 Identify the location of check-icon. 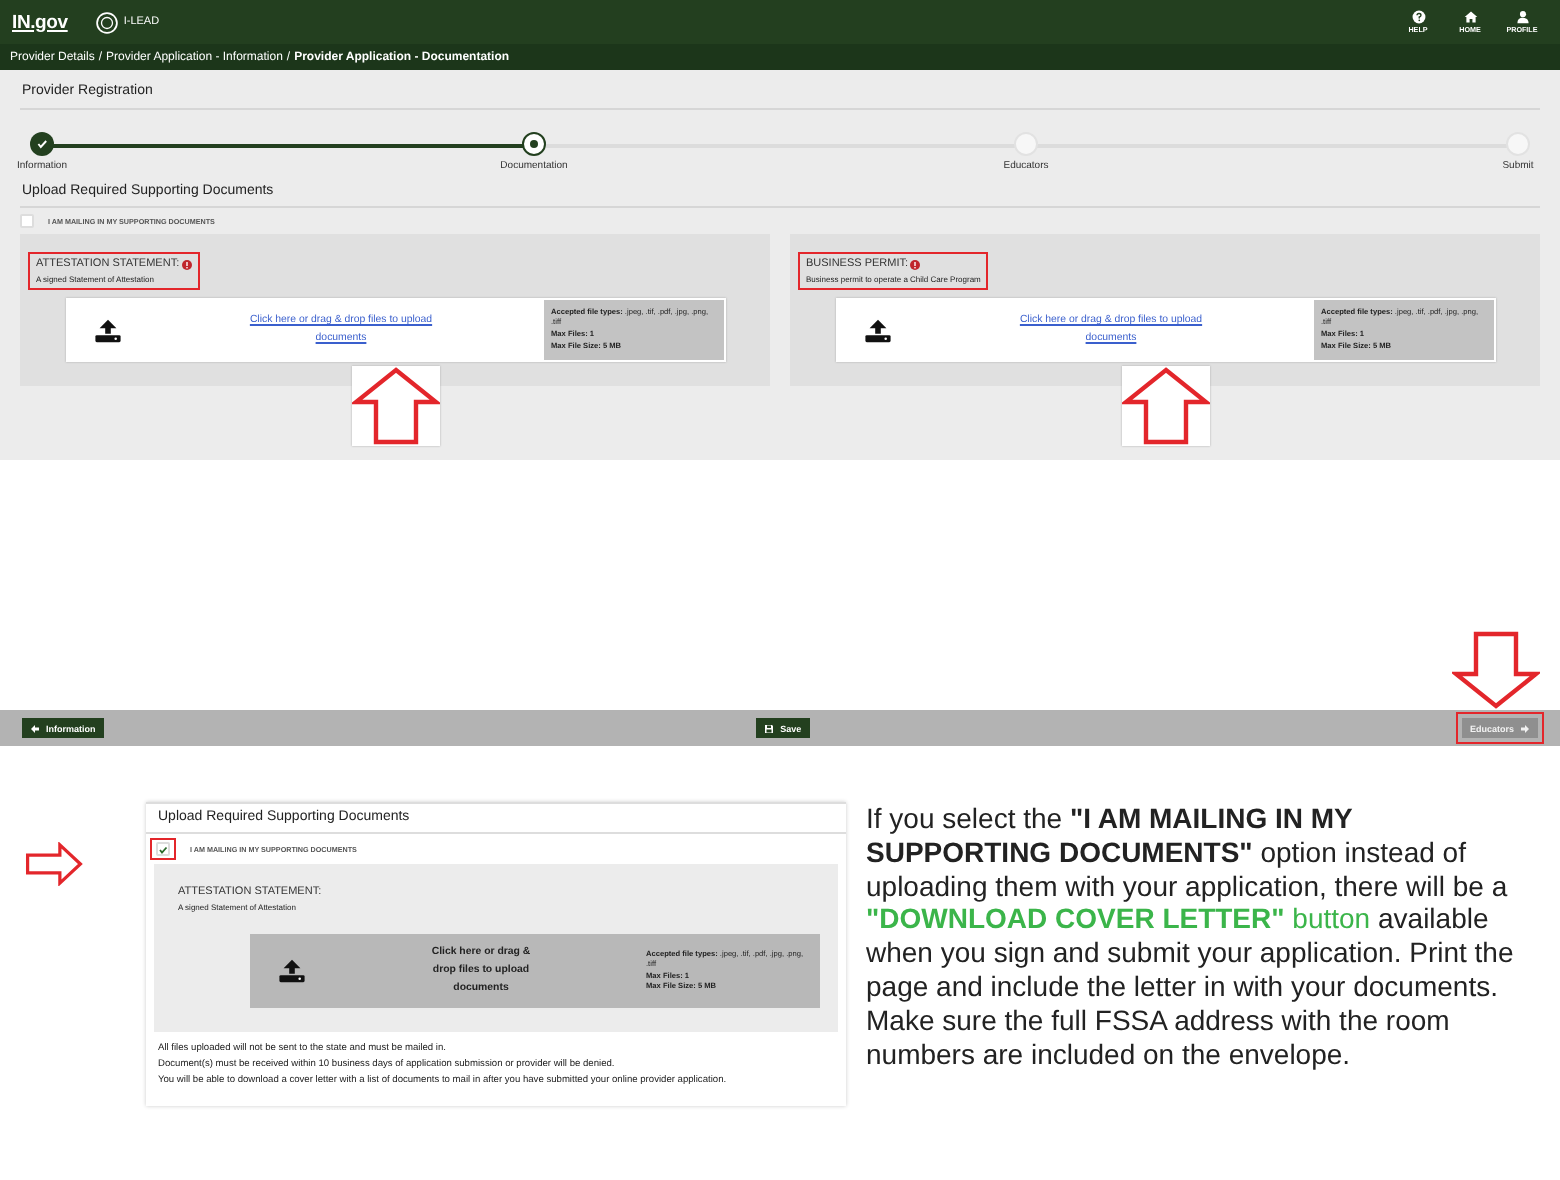
(42, 144).